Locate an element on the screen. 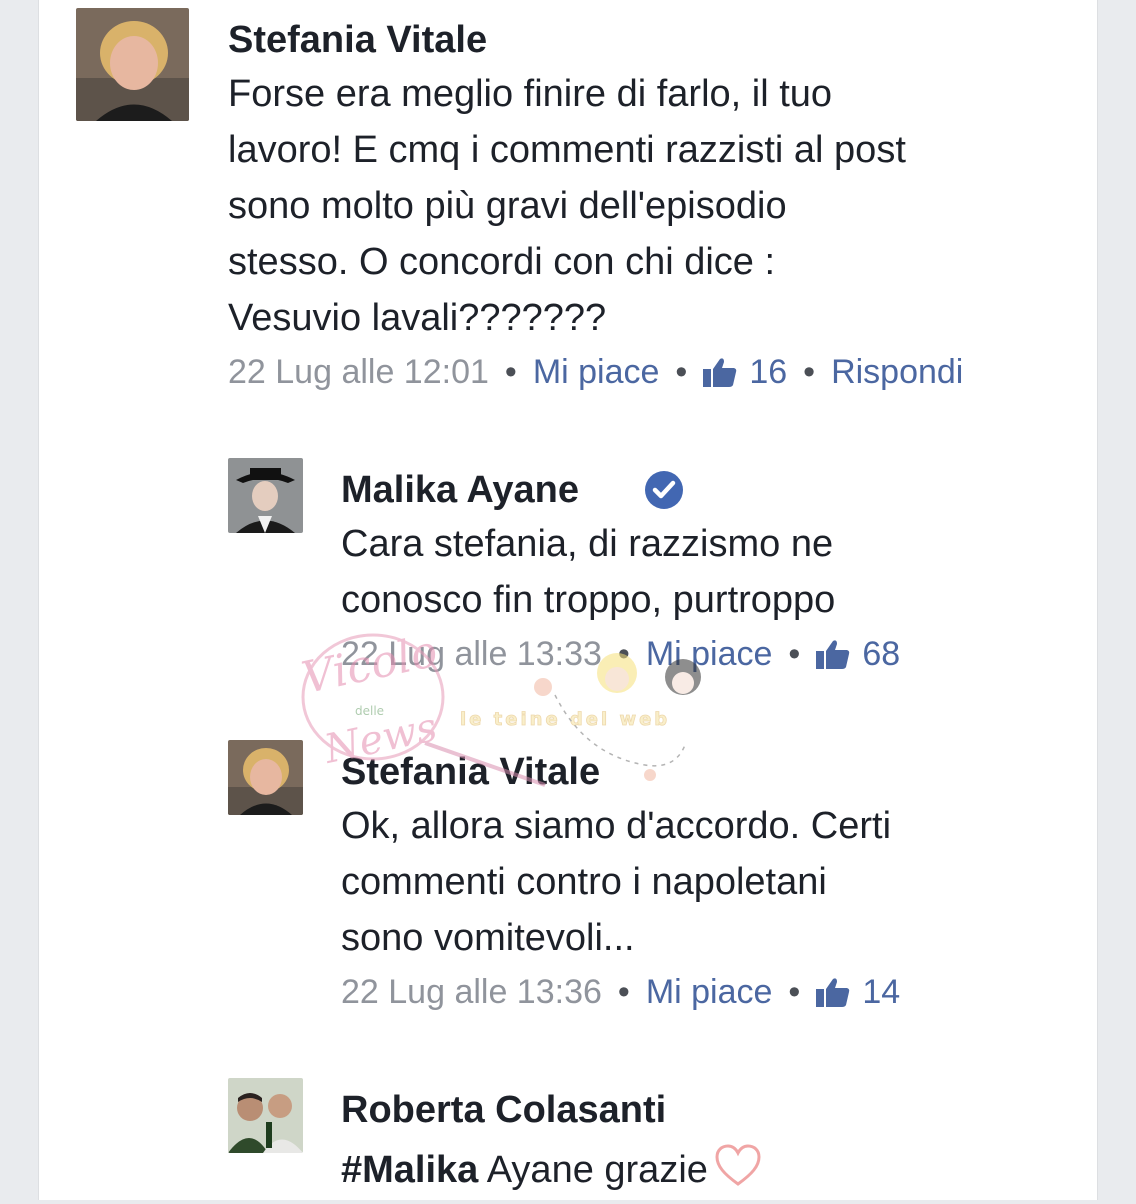  comment-author: Roberta Colasanti is located at coordinates (503, 1110).